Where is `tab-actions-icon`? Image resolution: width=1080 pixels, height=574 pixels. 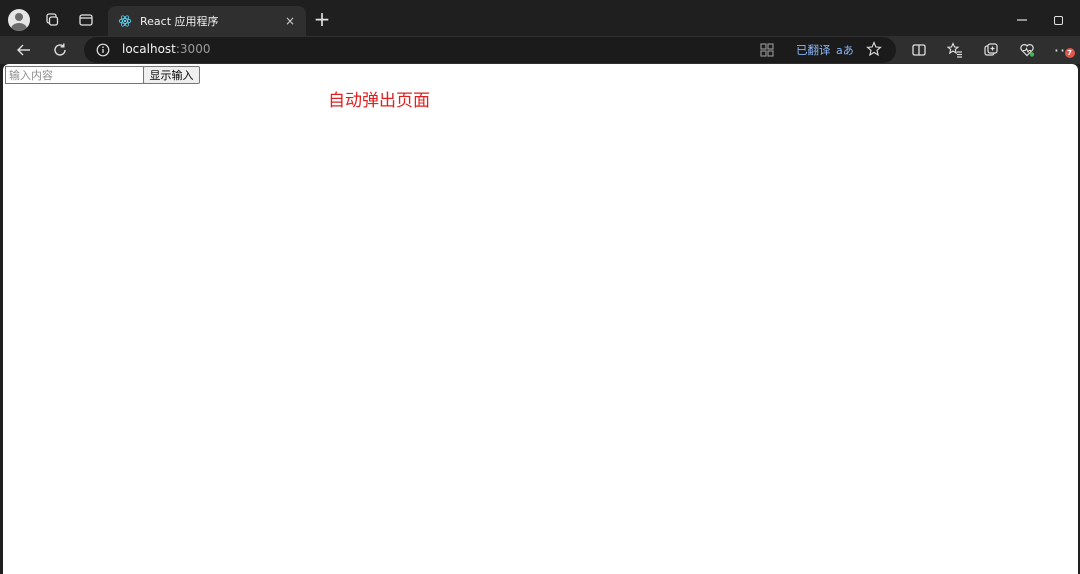 tab-actions-icon is located at coordinates (86, 20).